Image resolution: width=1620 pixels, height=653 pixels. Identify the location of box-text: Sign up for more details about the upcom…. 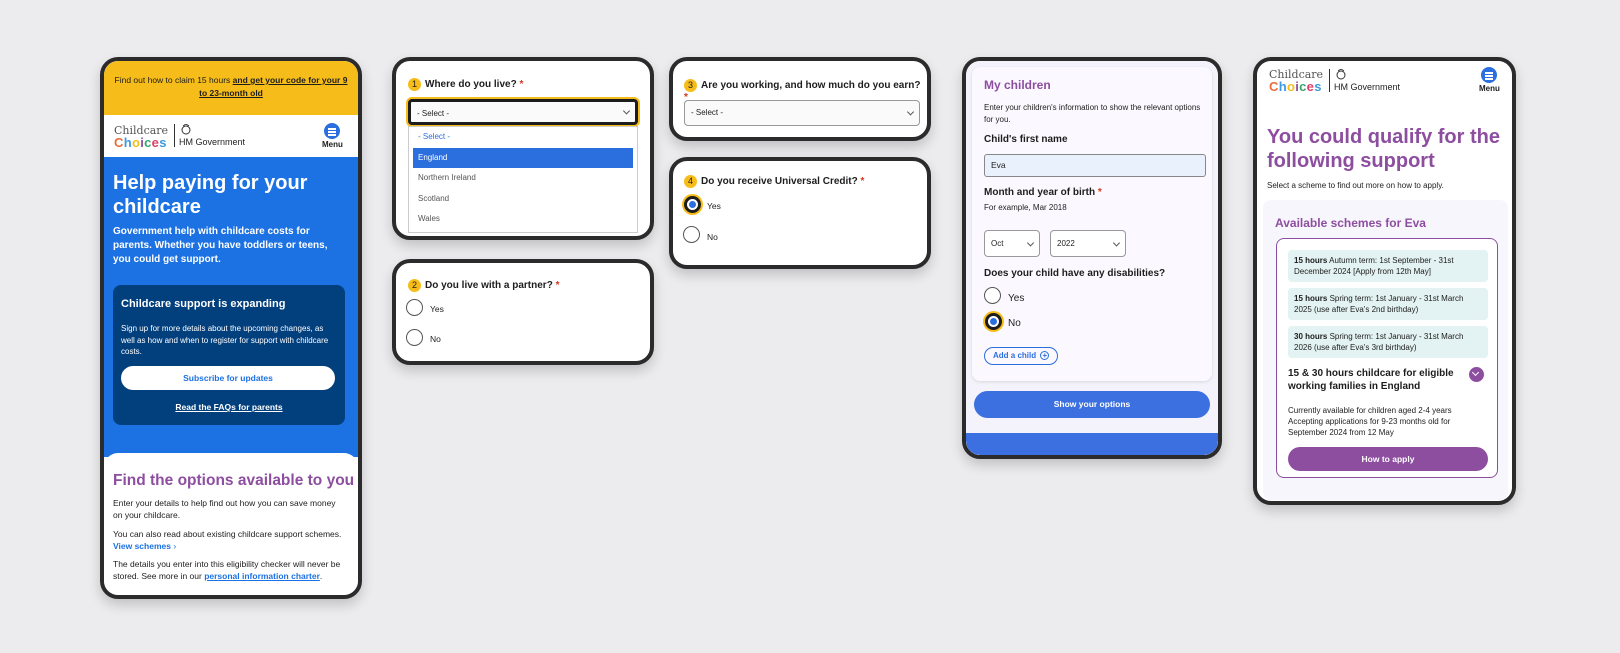
(225, 340).